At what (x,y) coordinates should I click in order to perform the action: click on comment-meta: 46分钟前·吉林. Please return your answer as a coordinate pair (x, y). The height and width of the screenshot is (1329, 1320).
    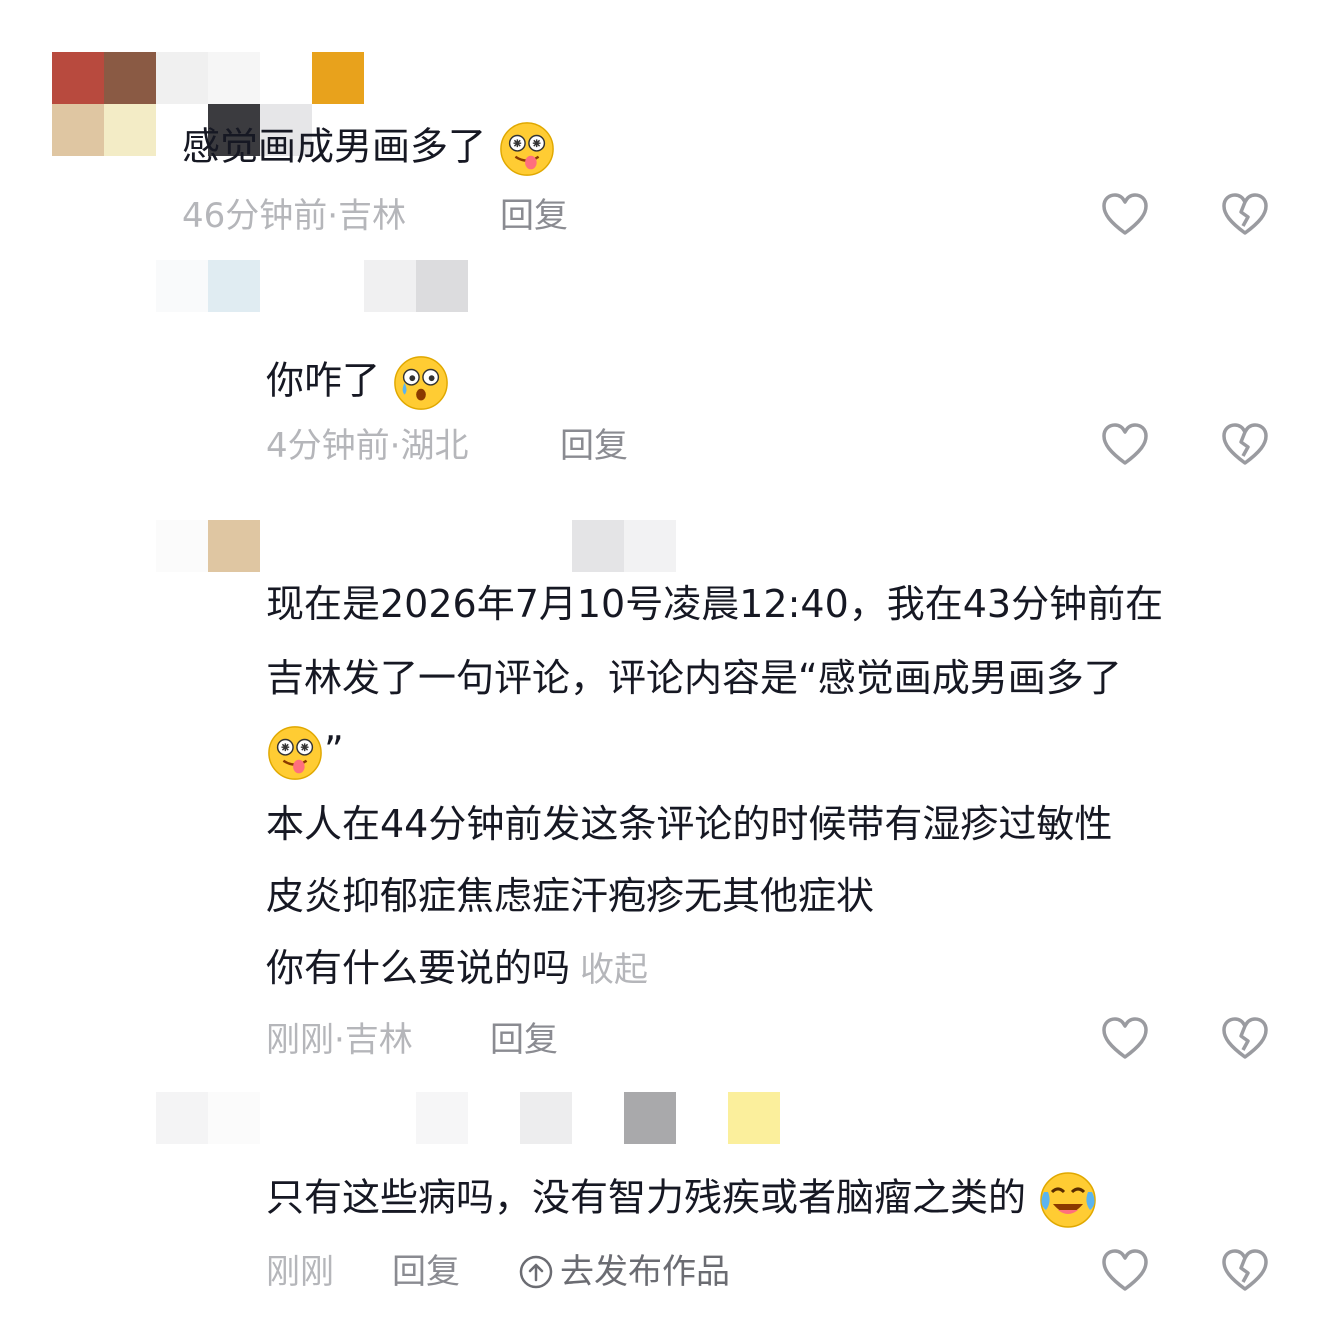
    Looking at the image, I should click on (294, 216).